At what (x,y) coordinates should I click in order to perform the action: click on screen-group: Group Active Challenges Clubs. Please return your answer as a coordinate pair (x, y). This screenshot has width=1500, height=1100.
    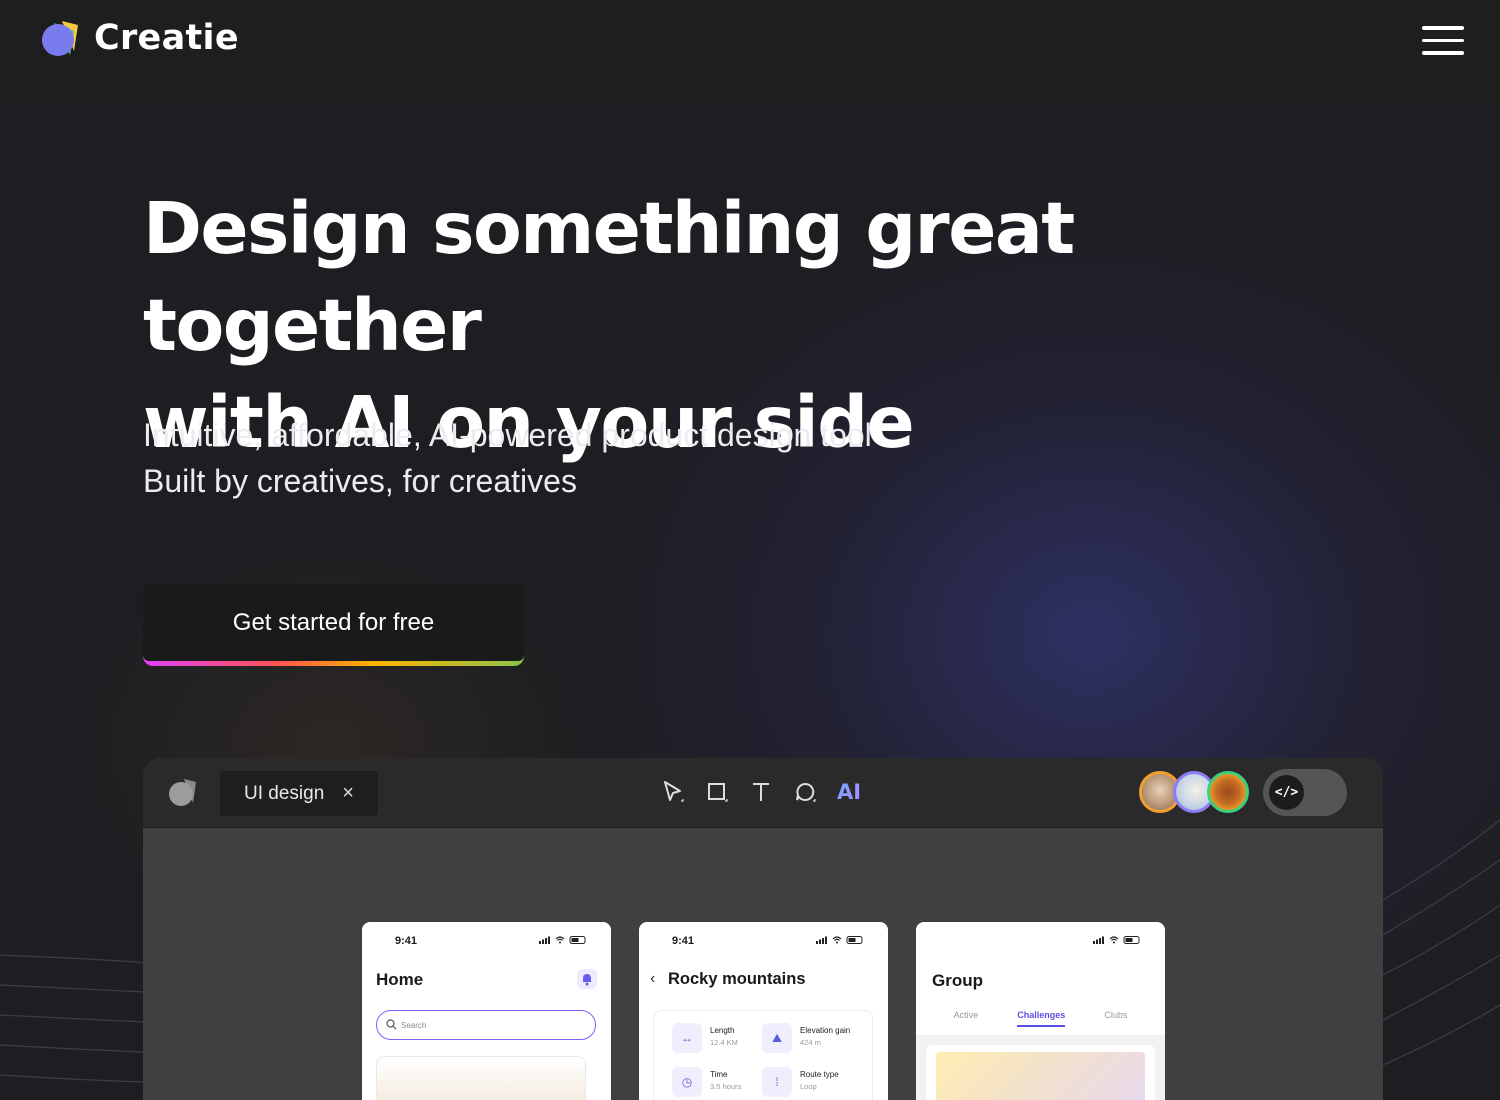
    Looking at the image, I should click on (1040, 1011).